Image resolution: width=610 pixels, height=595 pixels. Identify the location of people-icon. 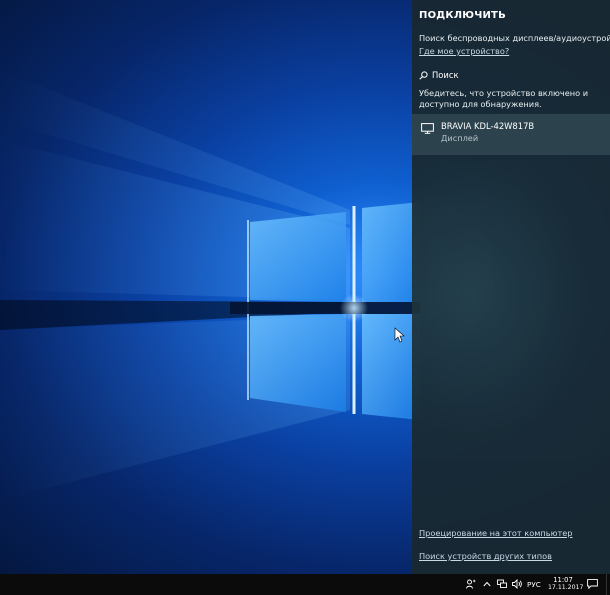
(471, 584).